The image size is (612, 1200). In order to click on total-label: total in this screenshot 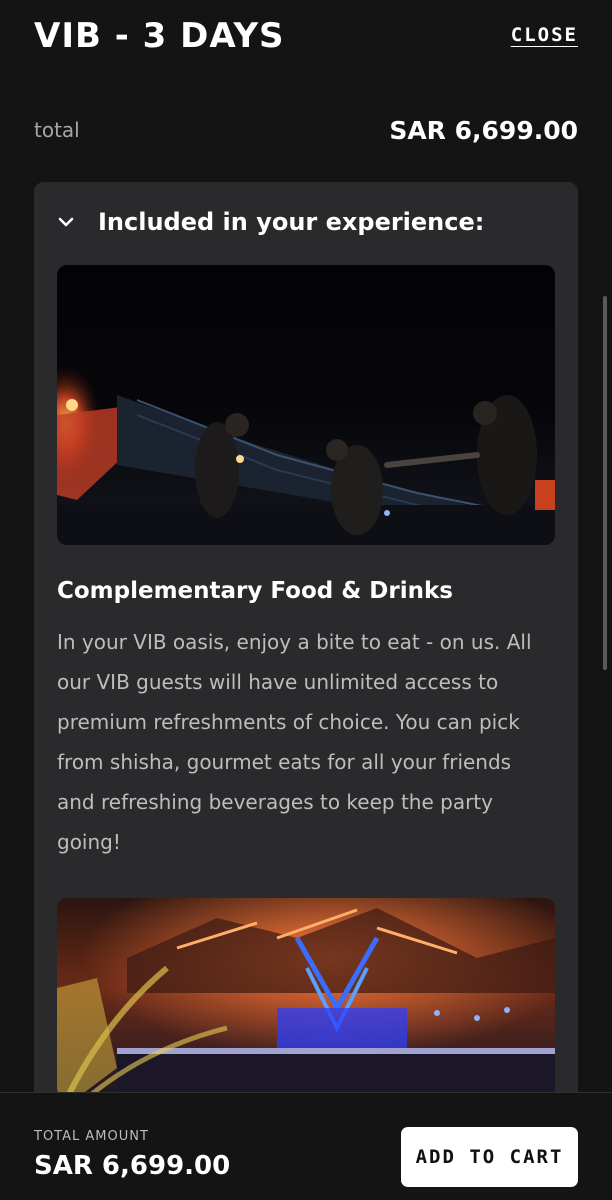, I will do `click(57, 130)`.